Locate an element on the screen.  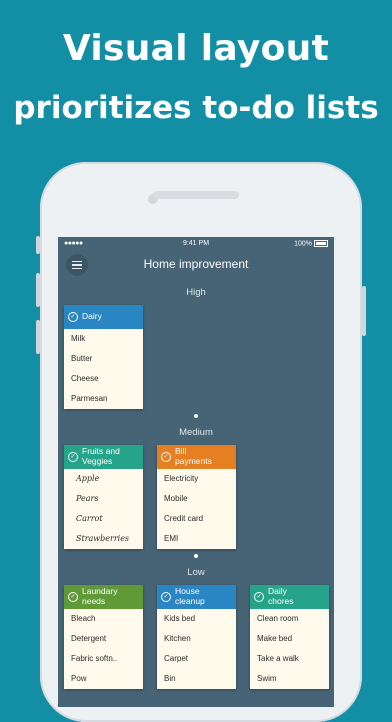
list-item: Butter is located at coordinates (103, 359).